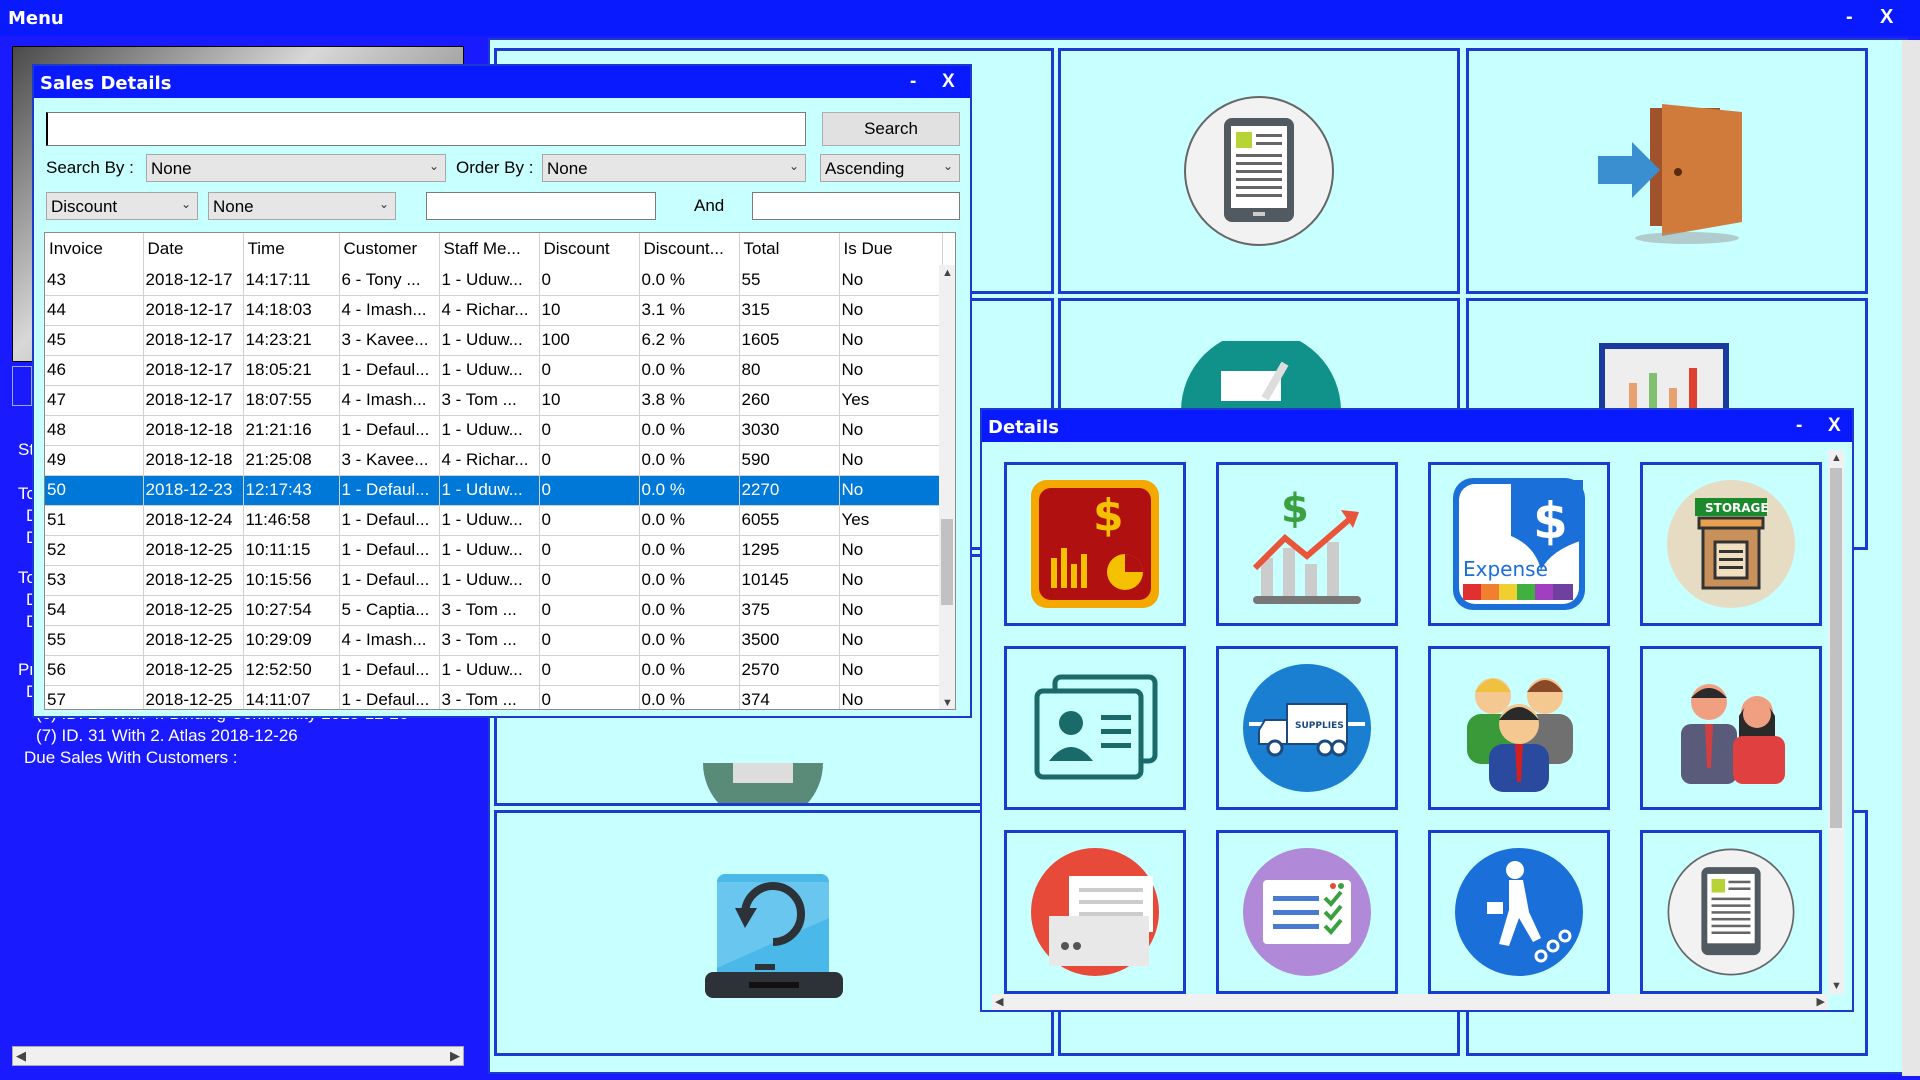 The height and width of the screenshot is (1080, 1920). I want to click on sales-details-title-bar: Sales Details - X, so click(502, 82).